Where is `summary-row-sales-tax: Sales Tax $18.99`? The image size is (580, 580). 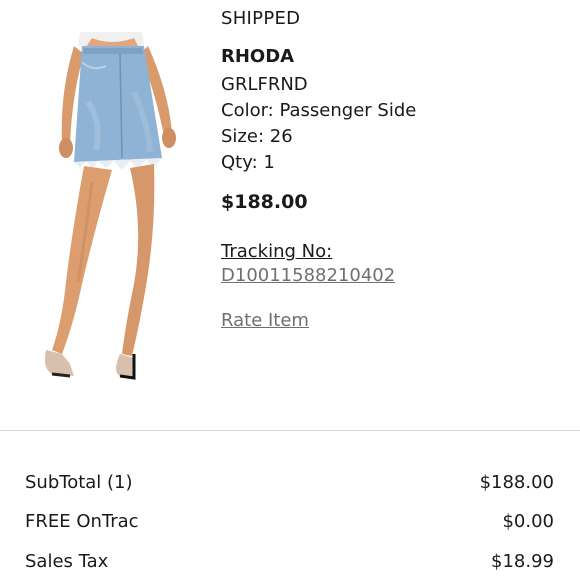
summary-row-sales-tax: Sales Tax $18.99 is located at coordinates (289, 561).